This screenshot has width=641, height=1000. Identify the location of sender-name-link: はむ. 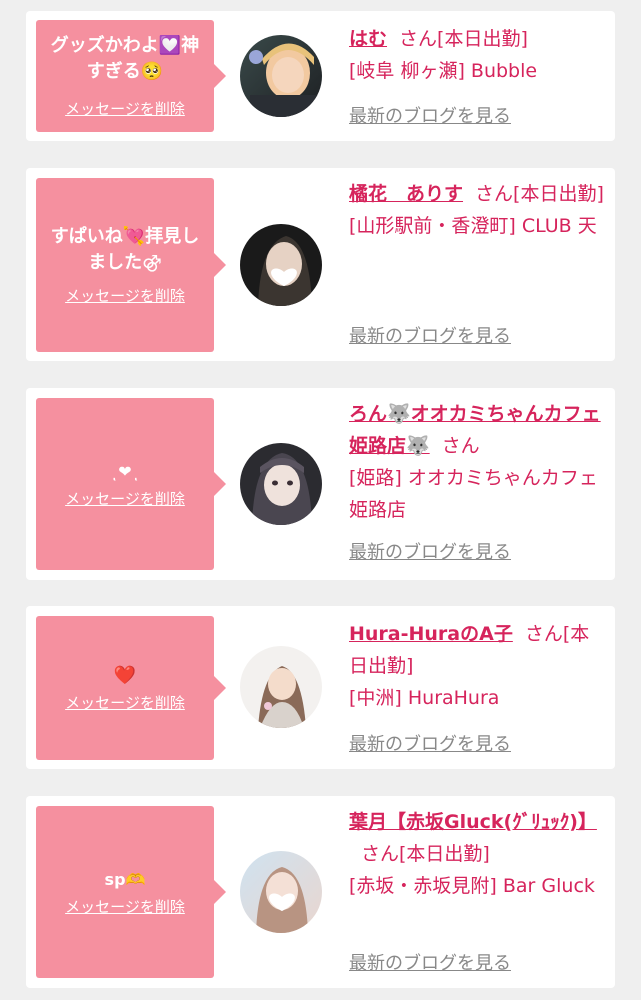
(368, 39).